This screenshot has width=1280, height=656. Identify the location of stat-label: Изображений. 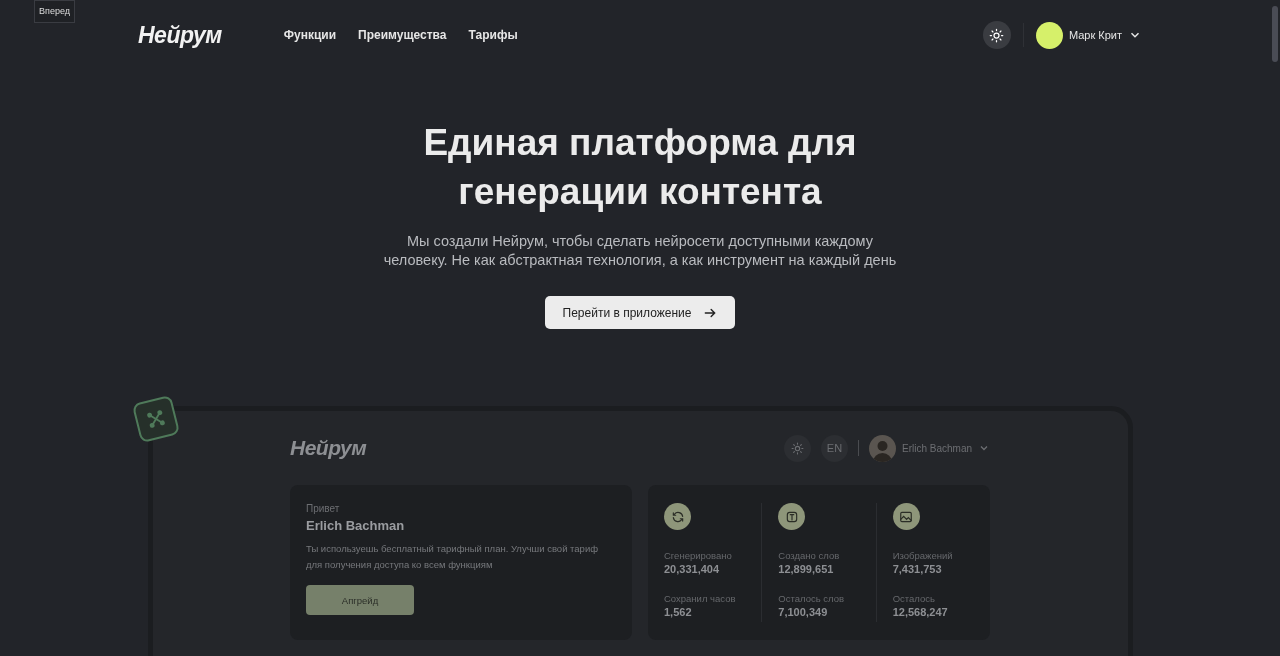
(923, 555).